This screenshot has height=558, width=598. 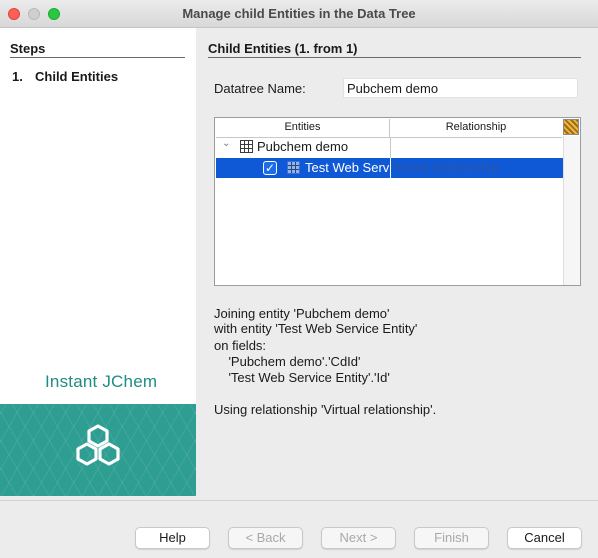 I want to click on step-number: 1., so click(x=17, y=76).